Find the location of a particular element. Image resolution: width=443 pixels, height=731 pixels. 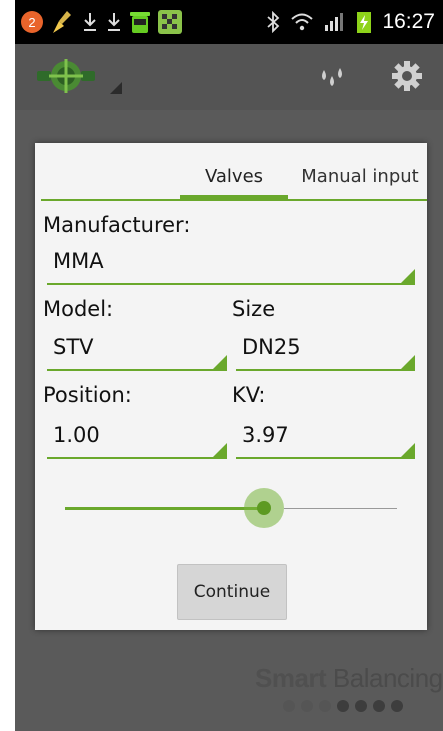

position-value: 1.00 is located at coordinates (76, 435).